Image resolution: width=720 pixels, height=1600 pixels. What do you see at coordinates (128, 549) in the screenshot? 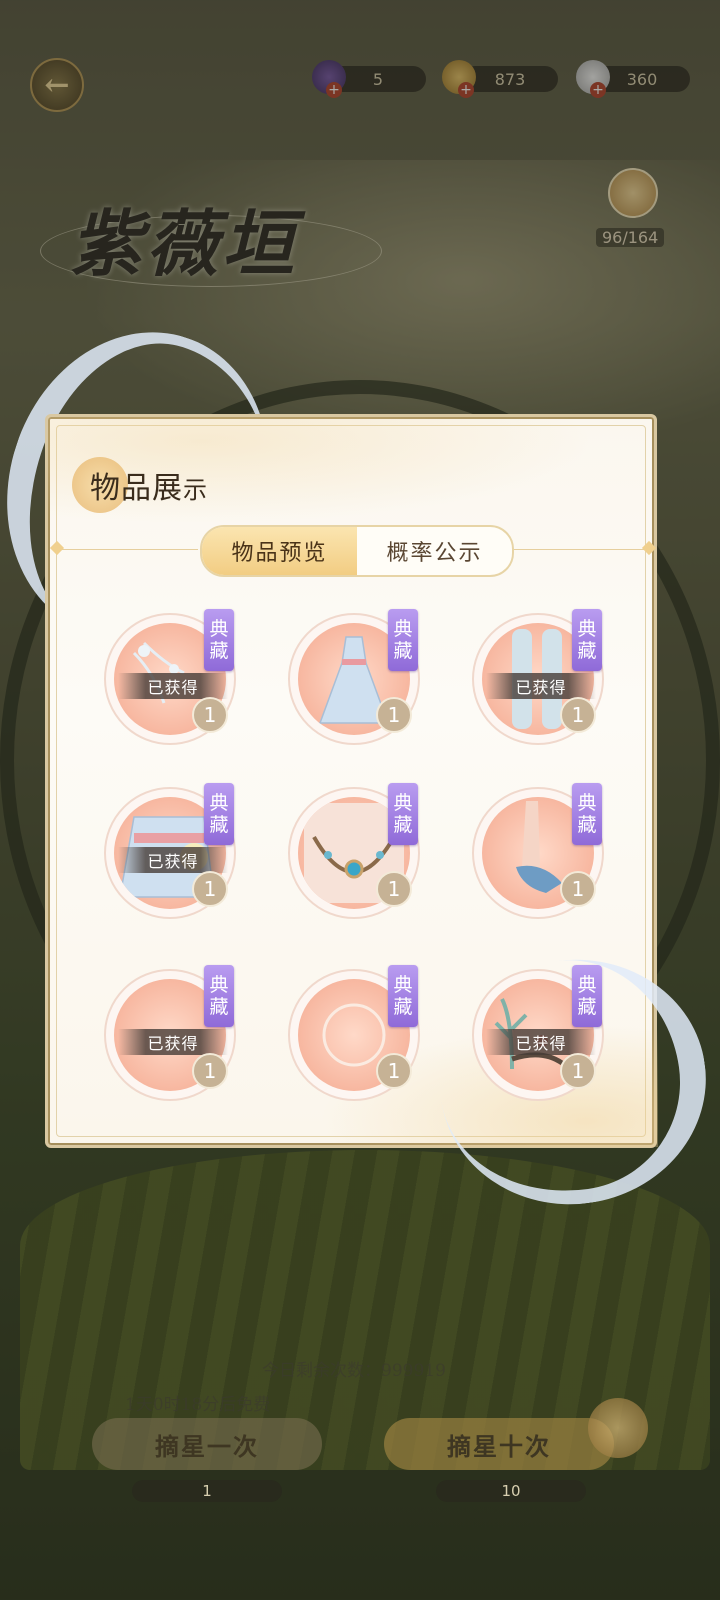
I see `tabs-divider-left` at bounding box center [128, 549].